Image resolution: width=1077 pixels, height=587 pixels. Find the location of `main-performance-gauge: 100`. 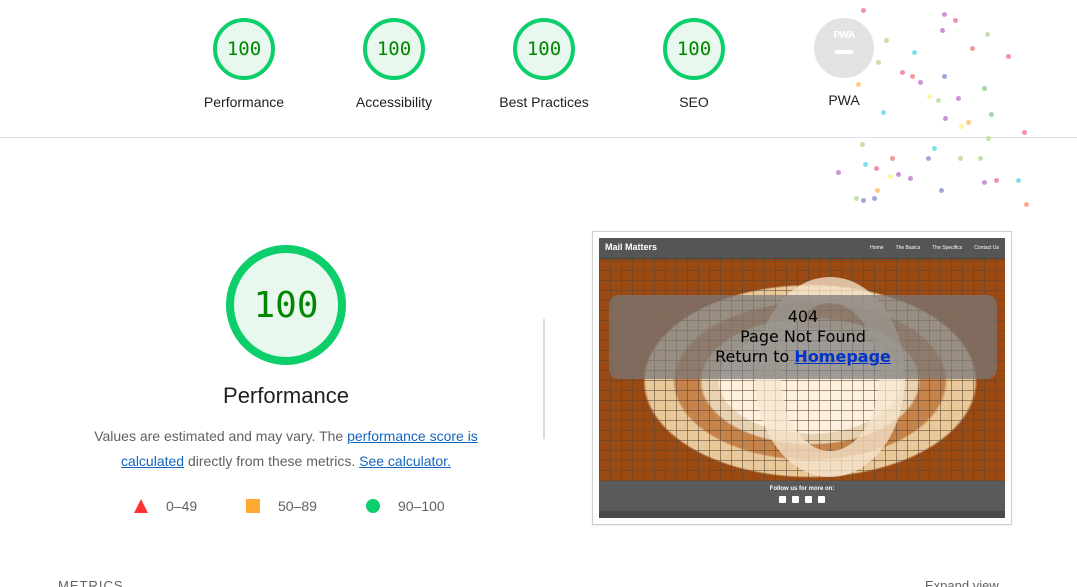

main-performance-gauge: 100 is located at coordinates (286, 305).